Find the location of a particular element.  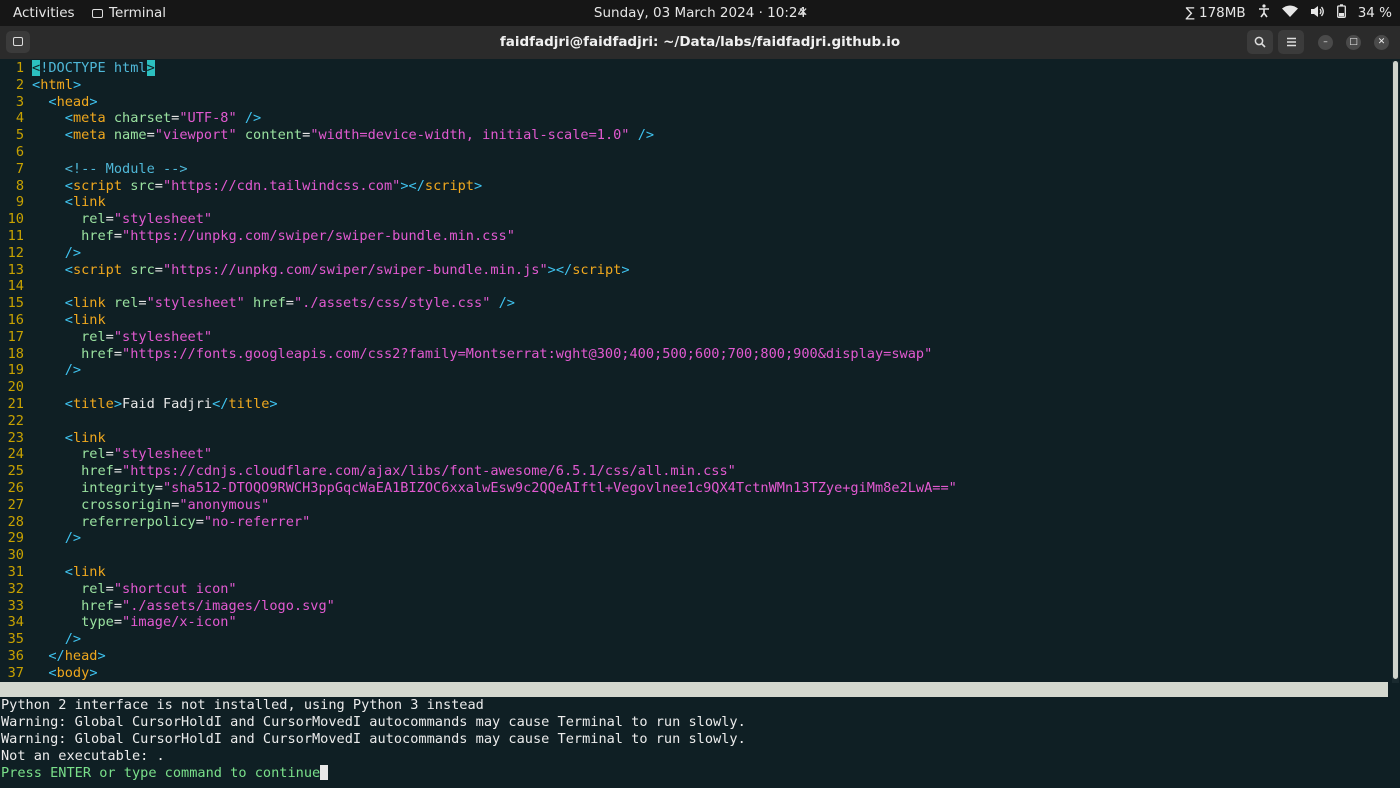

code-line: 19 /> is located at coordinates (41, 370).